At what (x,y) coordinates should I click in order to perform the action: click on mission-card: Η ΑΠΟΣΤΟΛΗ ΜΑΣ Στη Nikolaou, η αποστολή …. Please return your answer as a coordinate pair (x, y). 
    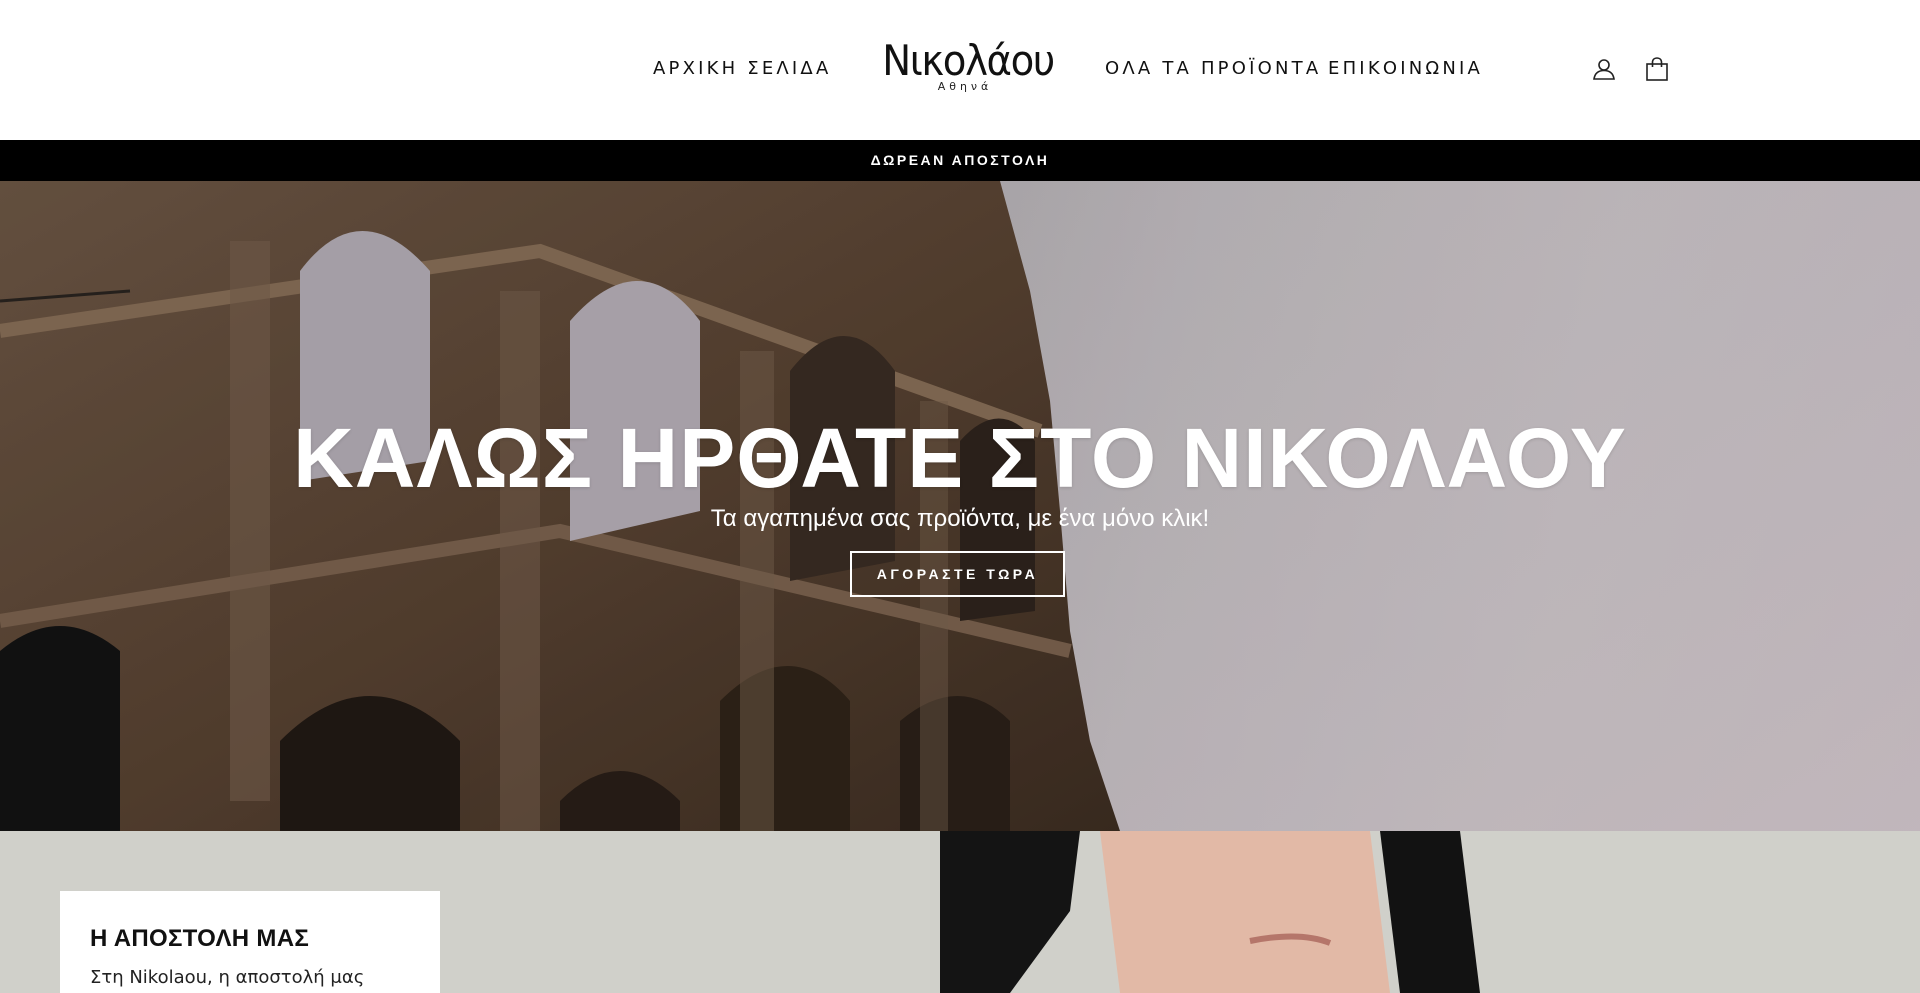
    Looking at the image, I should click on (250, 942).